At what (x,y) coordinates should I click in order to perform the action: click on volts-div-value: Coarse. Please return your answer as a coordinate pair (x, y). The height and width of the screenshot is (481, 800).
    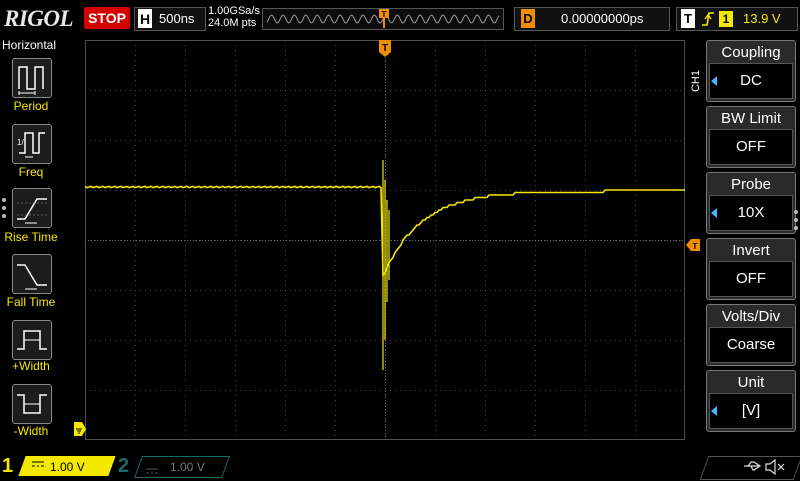
    Looking at the image, I should click on (751, 345).